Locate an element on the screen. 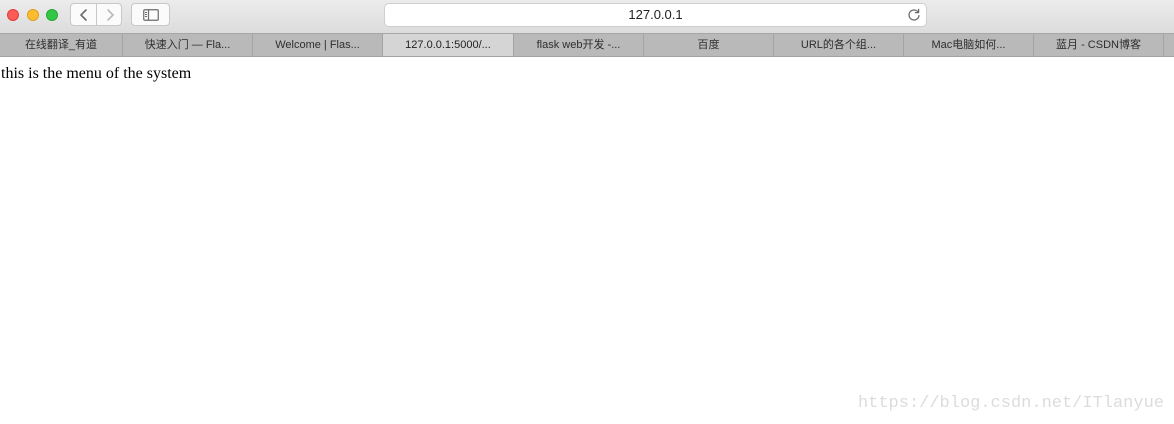 The height and width of the screenshot is (424, 1174). tab-youdao-translate: 在线翻译_有道 is located at coordinates (61, 45).